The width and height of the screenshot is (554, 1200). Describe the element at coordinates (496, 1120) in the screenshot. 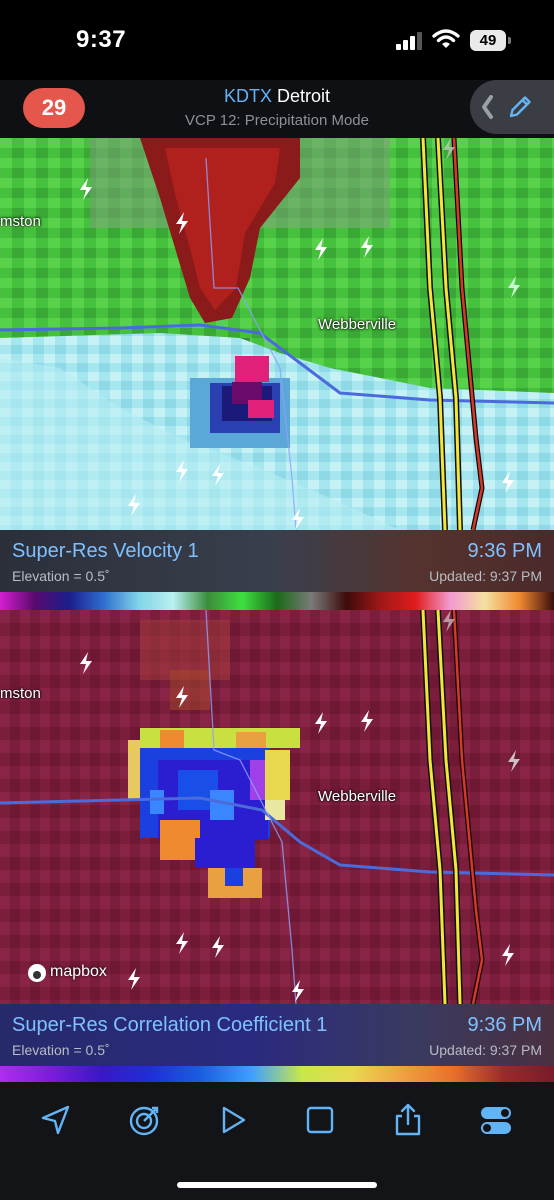

I see `toggles-icon` at that location.